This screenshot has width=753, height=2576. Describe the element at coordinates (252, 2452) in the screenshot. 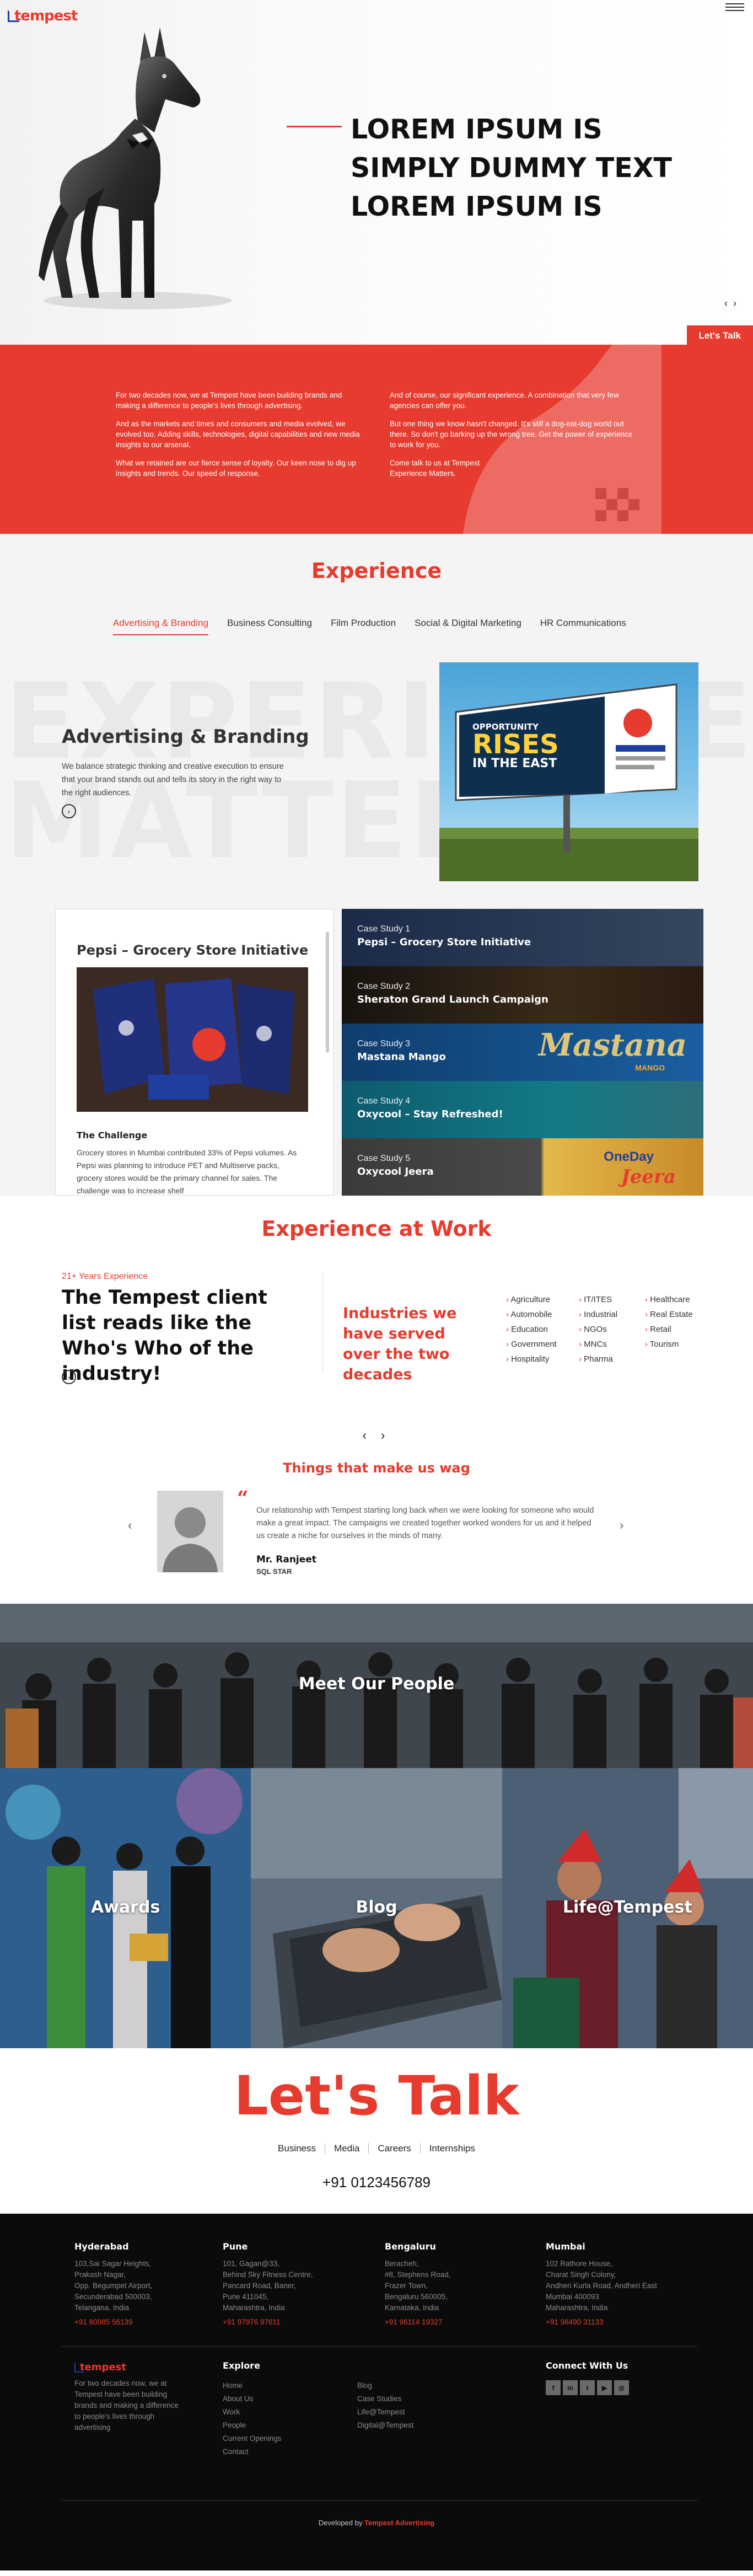

I see `footer-link: Contact` at that location.